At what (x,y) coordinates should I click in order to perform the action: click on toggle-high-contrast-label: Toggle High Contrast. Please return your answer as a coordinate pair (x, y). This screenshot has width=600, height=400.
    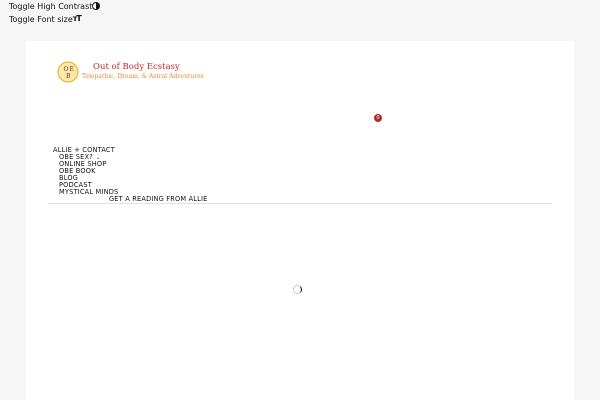
    Looking at the image, I should click on (51, 6).